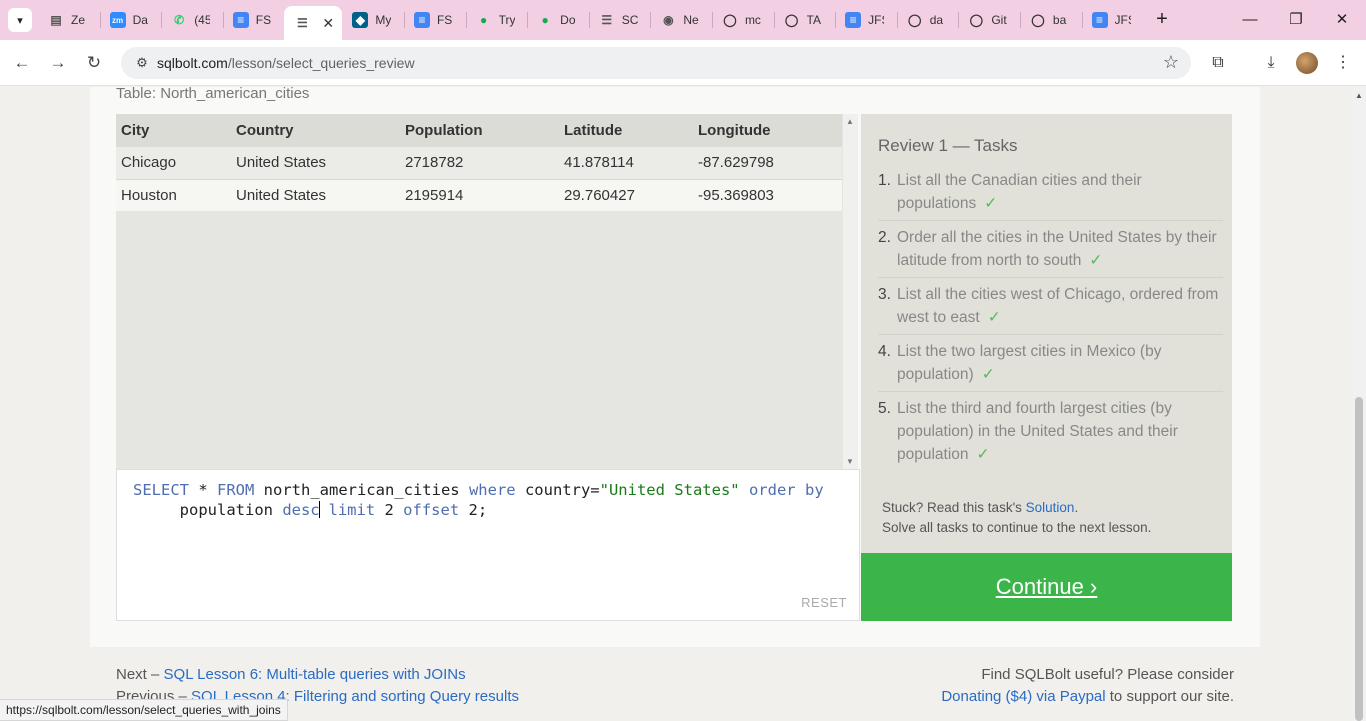 The height and width of the screenshot is (721, 1366). I want to click on solution-link: Solution, so click(1050, 507).